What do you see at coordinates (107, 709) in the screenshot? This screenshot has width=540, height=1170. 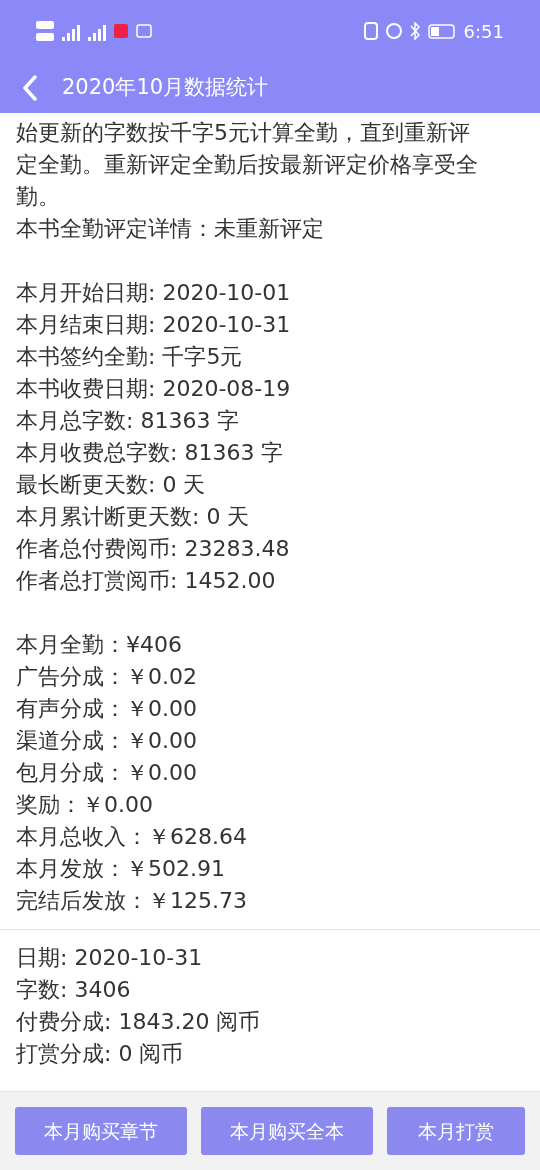 I see `info-line: 有声分成：￥0.00` at bounding box center [107, 709].